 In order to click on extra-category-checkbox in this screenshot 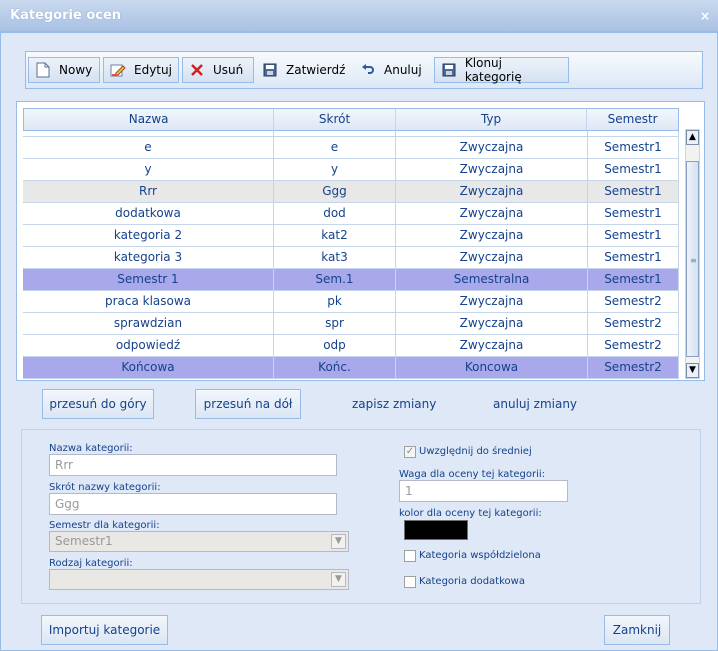, I will do `click(410, 582)`.